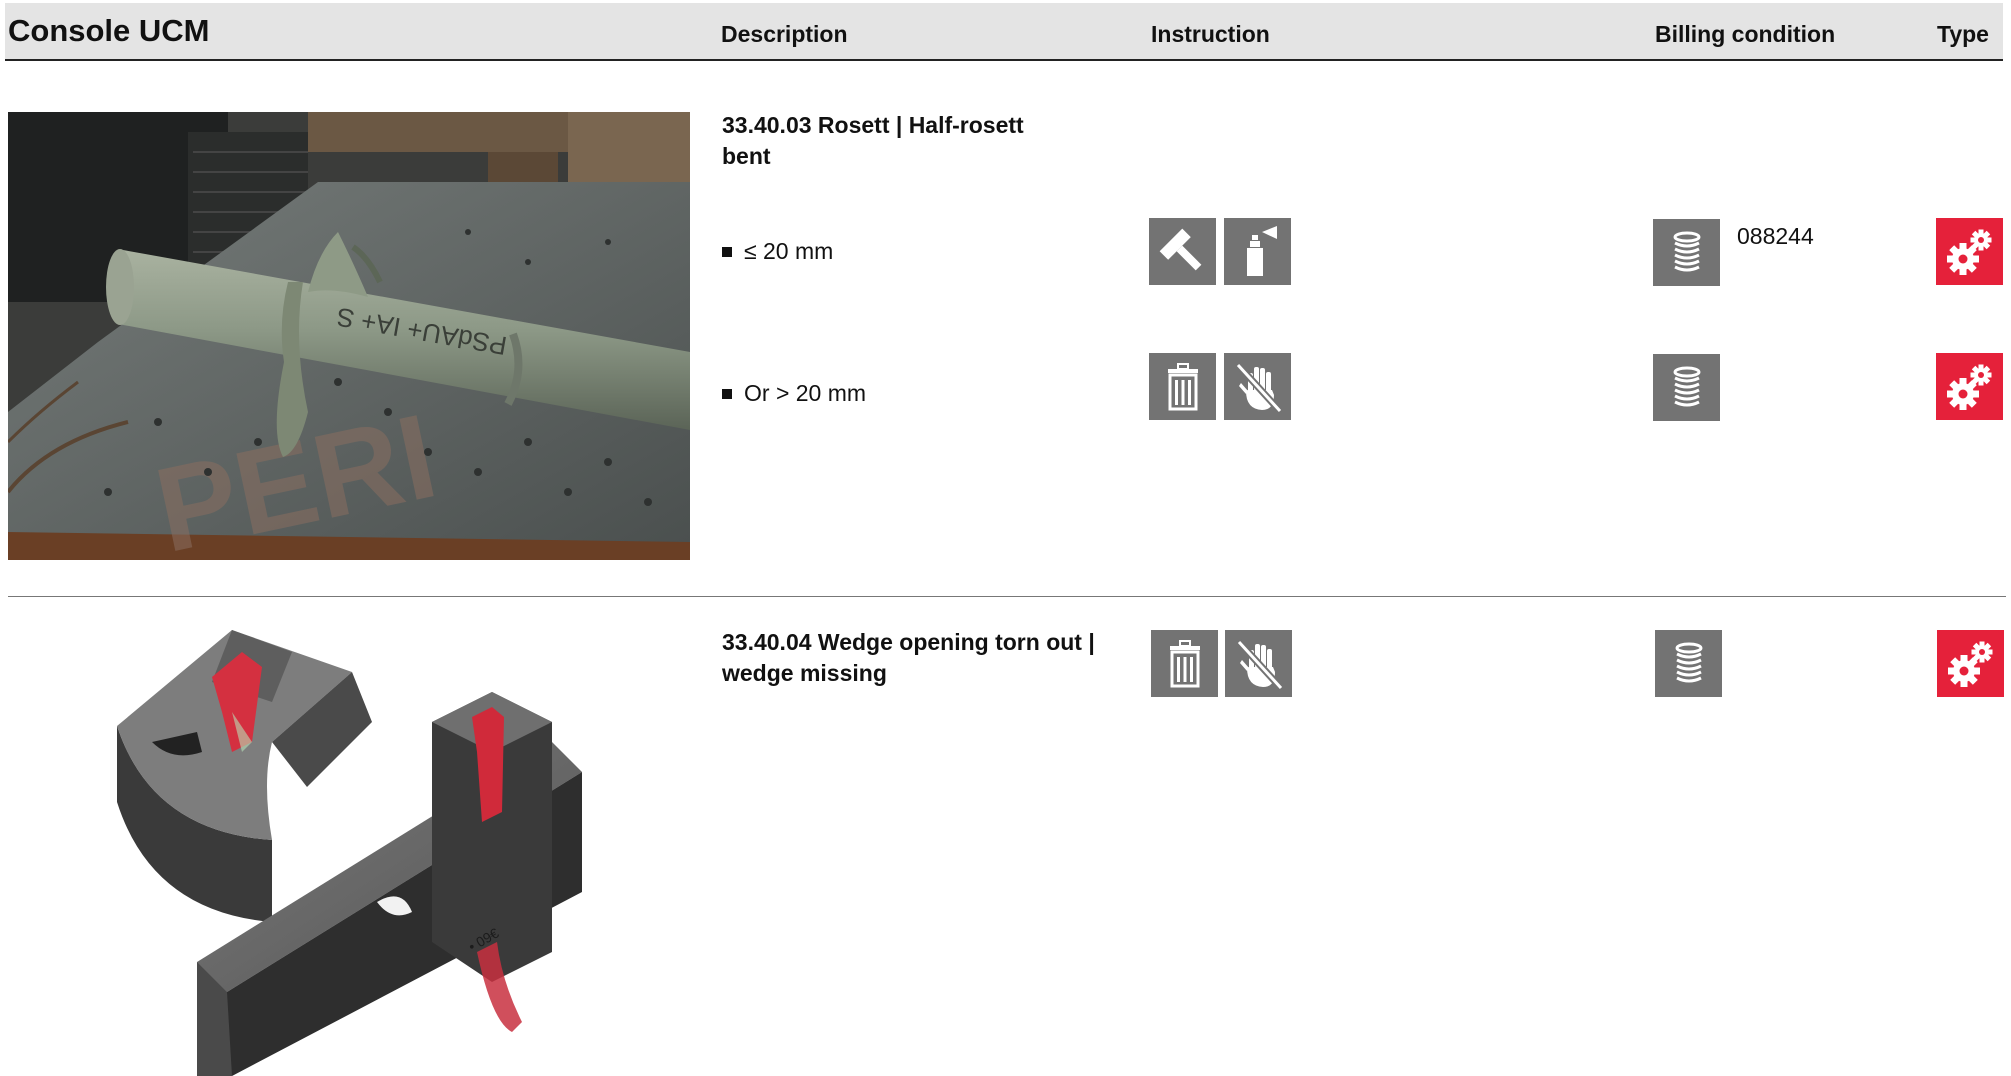 The width and height of the screenshot is (2011, 1076). What do you see at coordinates (1745, 34) in the screenshot?
I see `column-header-billing: Billing condition` at bounding box center [1745, 34].